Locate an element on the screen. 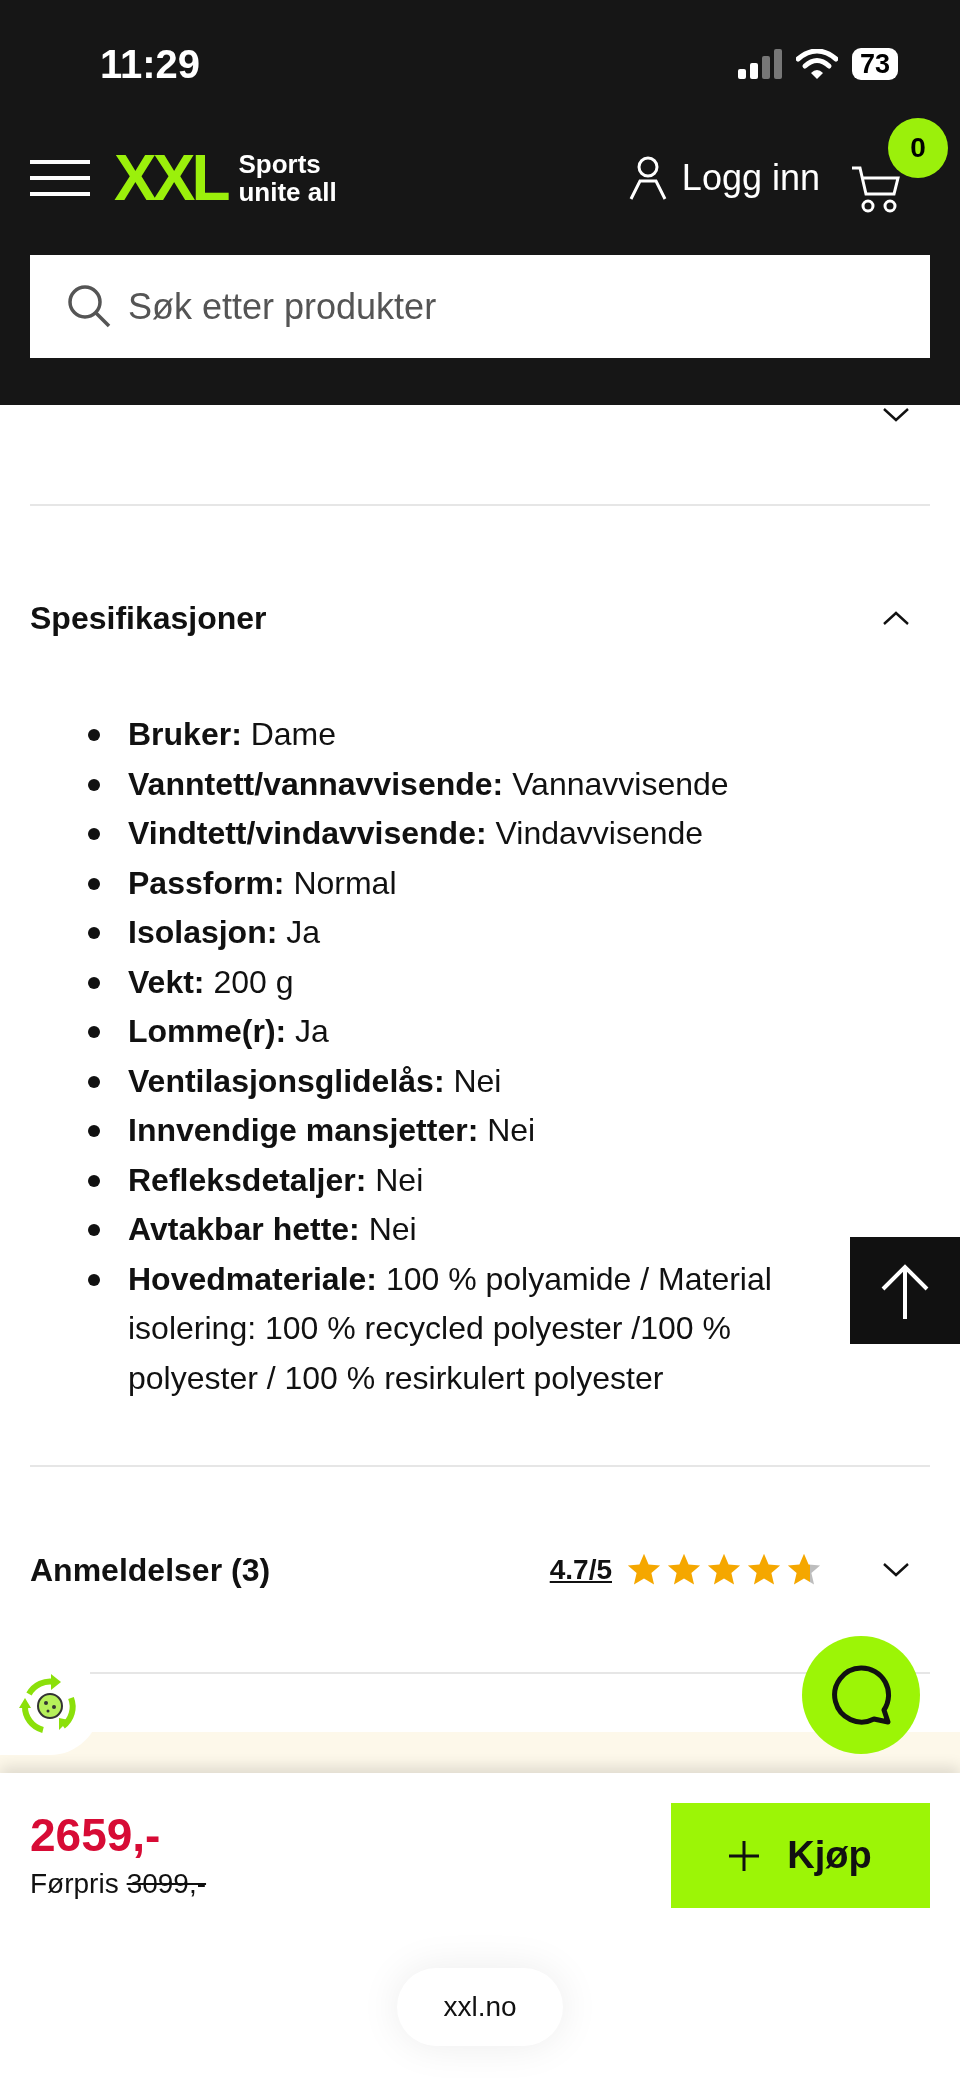  wifi-icon is located at coordinates (816, 64).